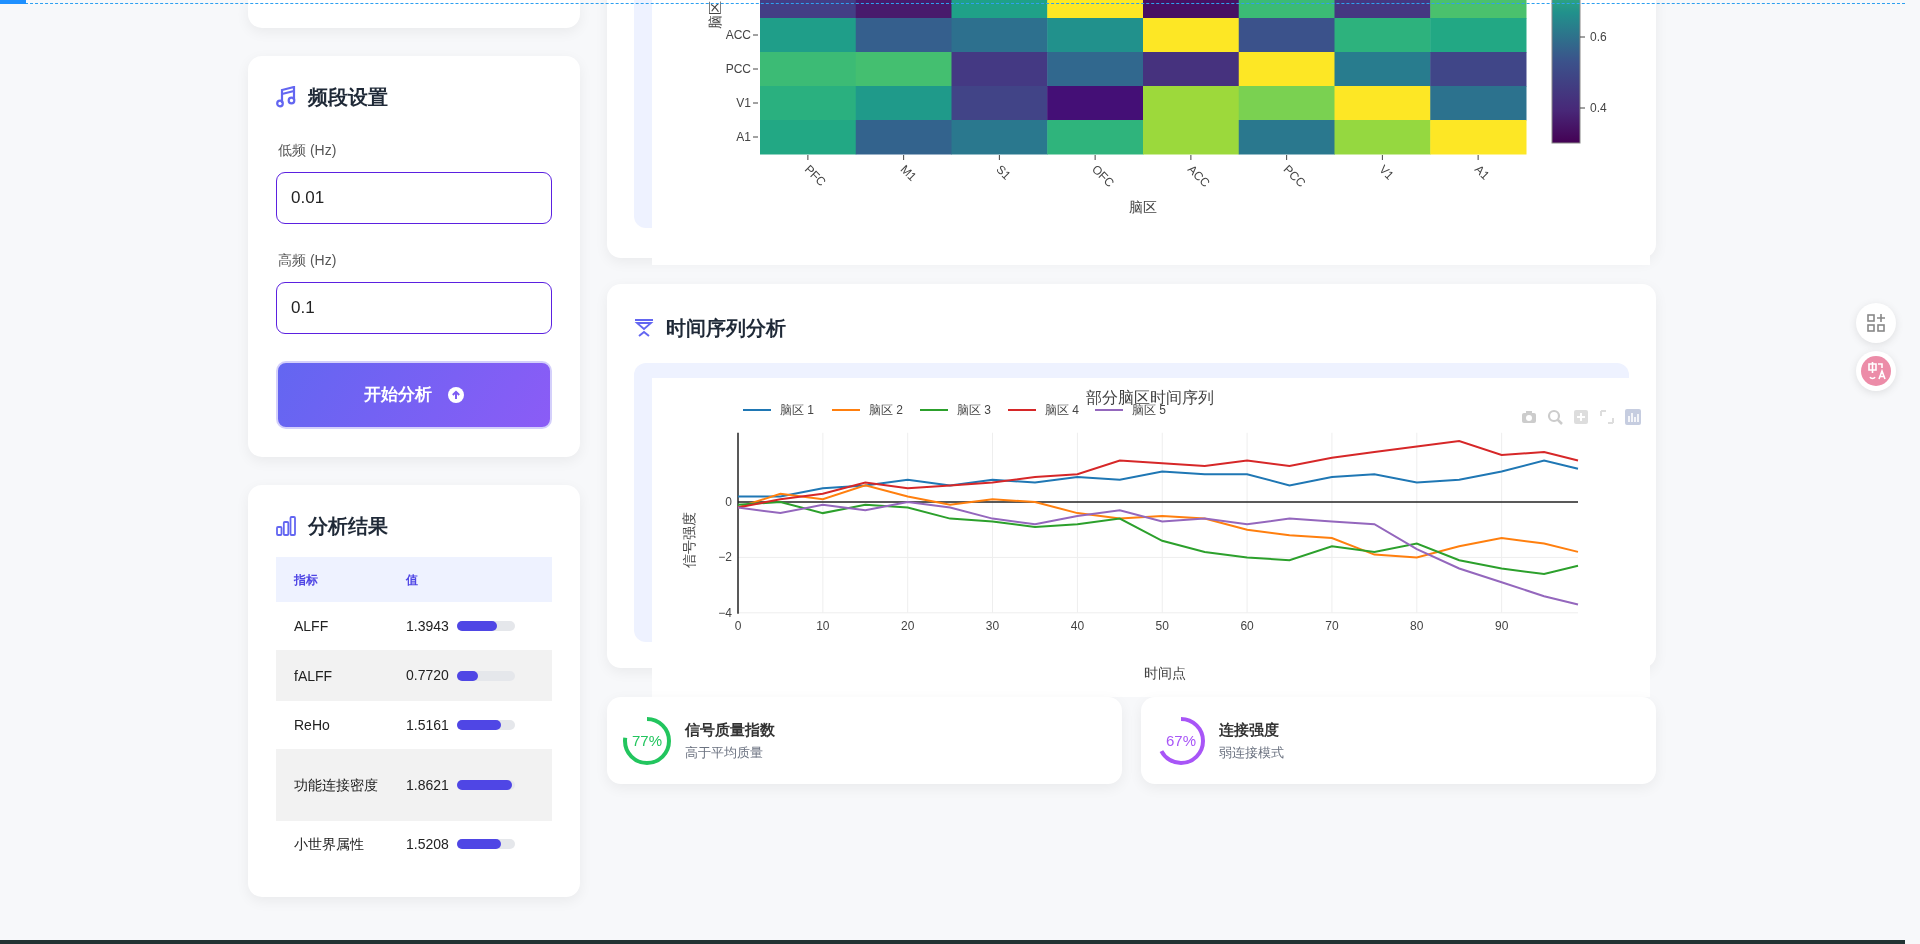 Image resolution: width=1920 pixels, height=944 pixels. Describe the element at coordinates (725, 612) in the screenshot. I see `tick-label: −4` at that location.